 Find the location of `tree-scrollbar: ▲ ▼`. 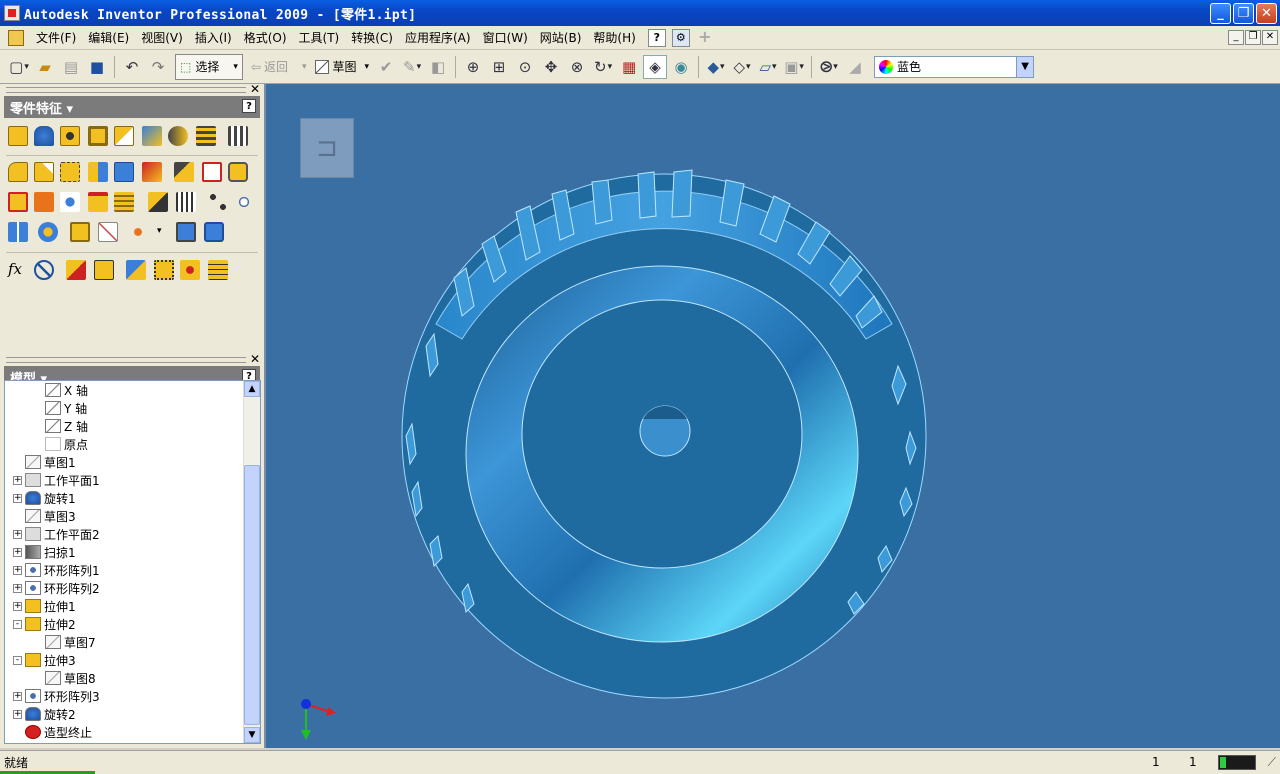

tree-scrollbar: ▲ ▼ is located at coordinates (251, 562).